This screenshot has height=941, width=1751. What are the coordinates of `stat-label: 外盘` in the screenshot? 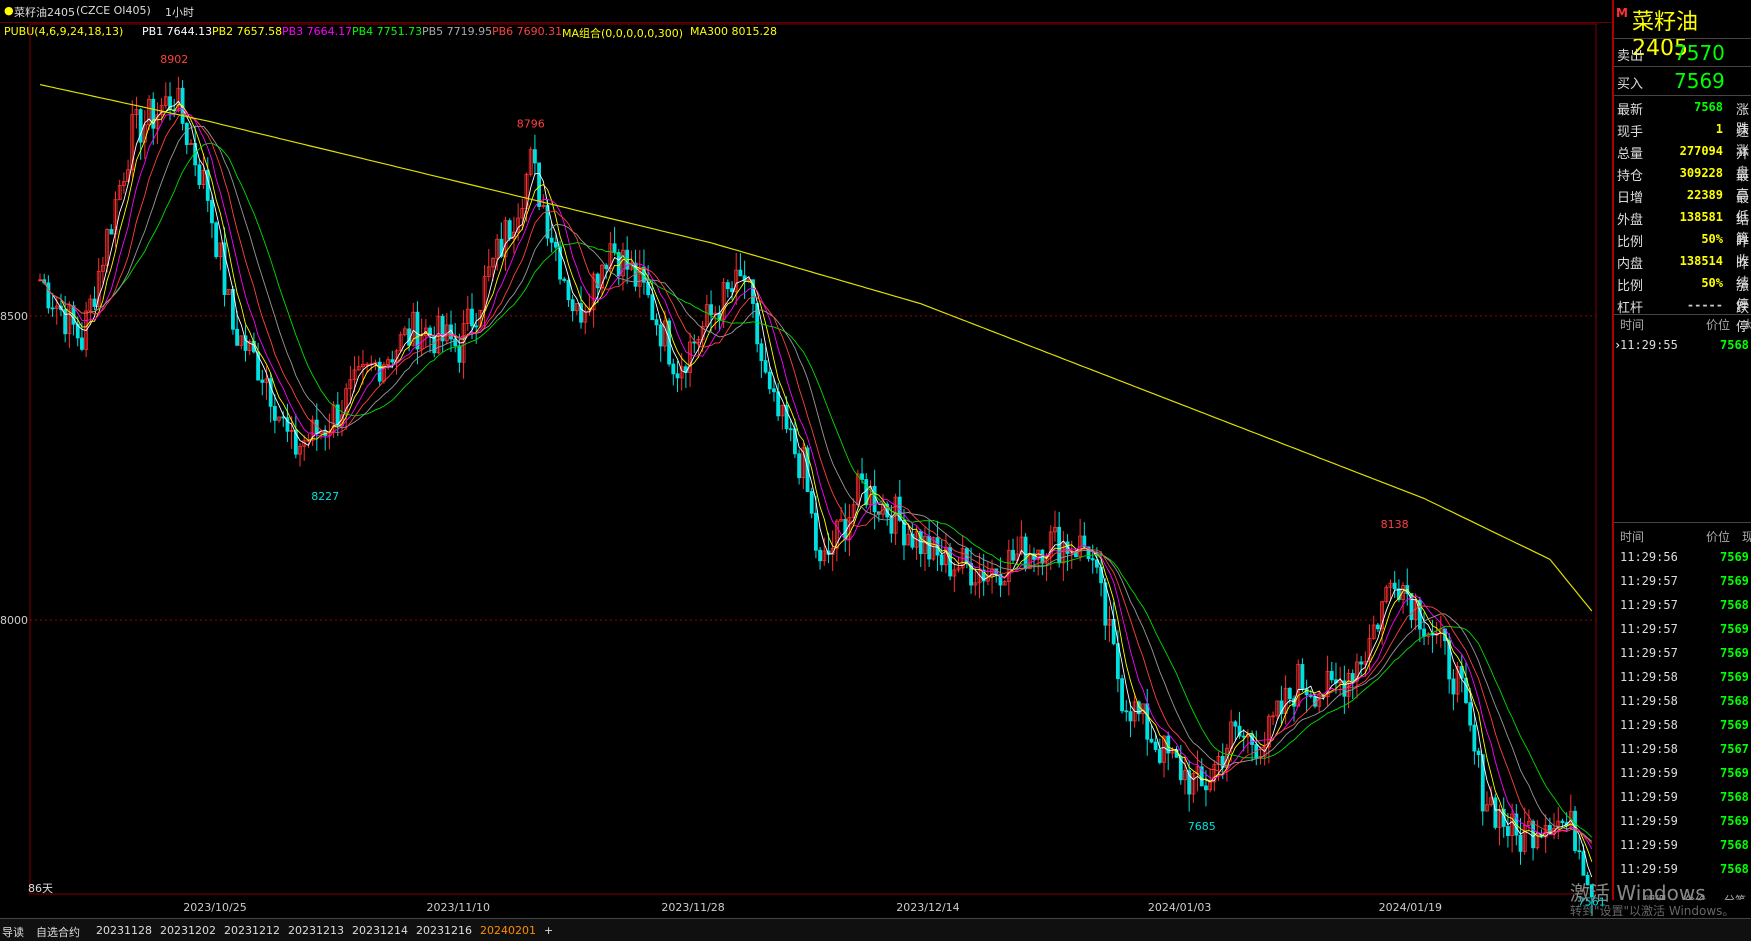 It's located at (1630, 220).